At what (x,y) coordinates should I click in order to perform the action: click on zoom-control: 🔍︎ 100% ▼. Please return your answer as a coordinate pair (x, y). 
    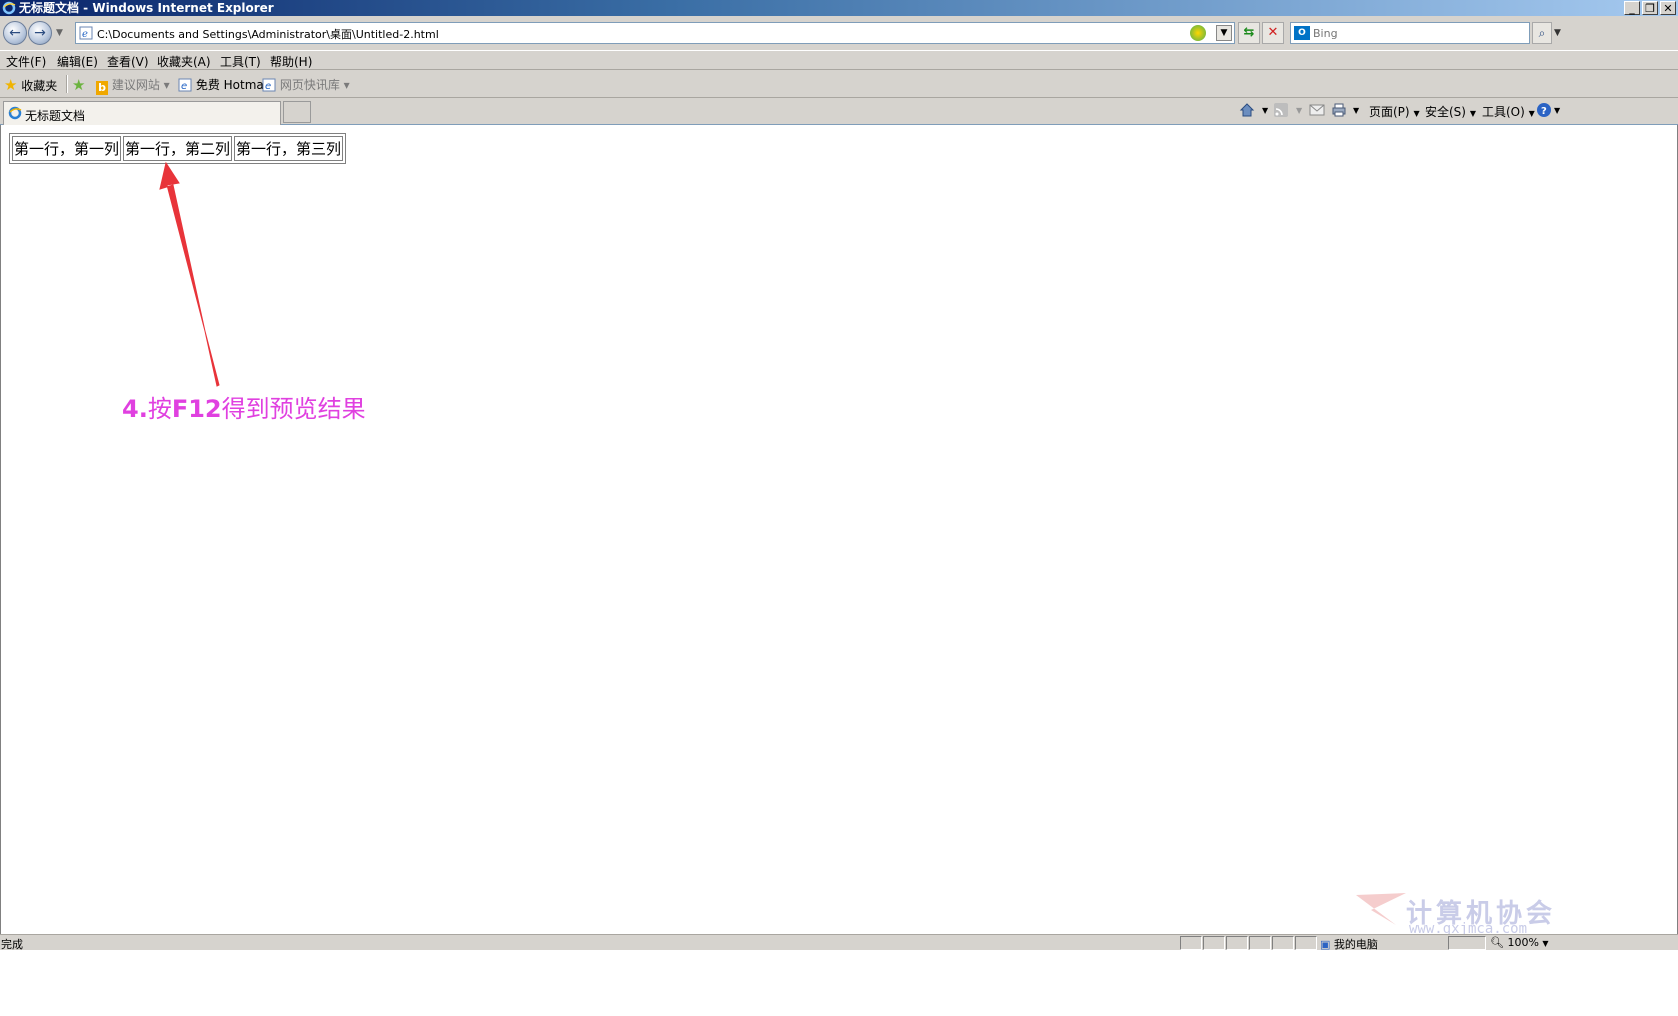
    Looking at the image, I should click on (1519, 942).